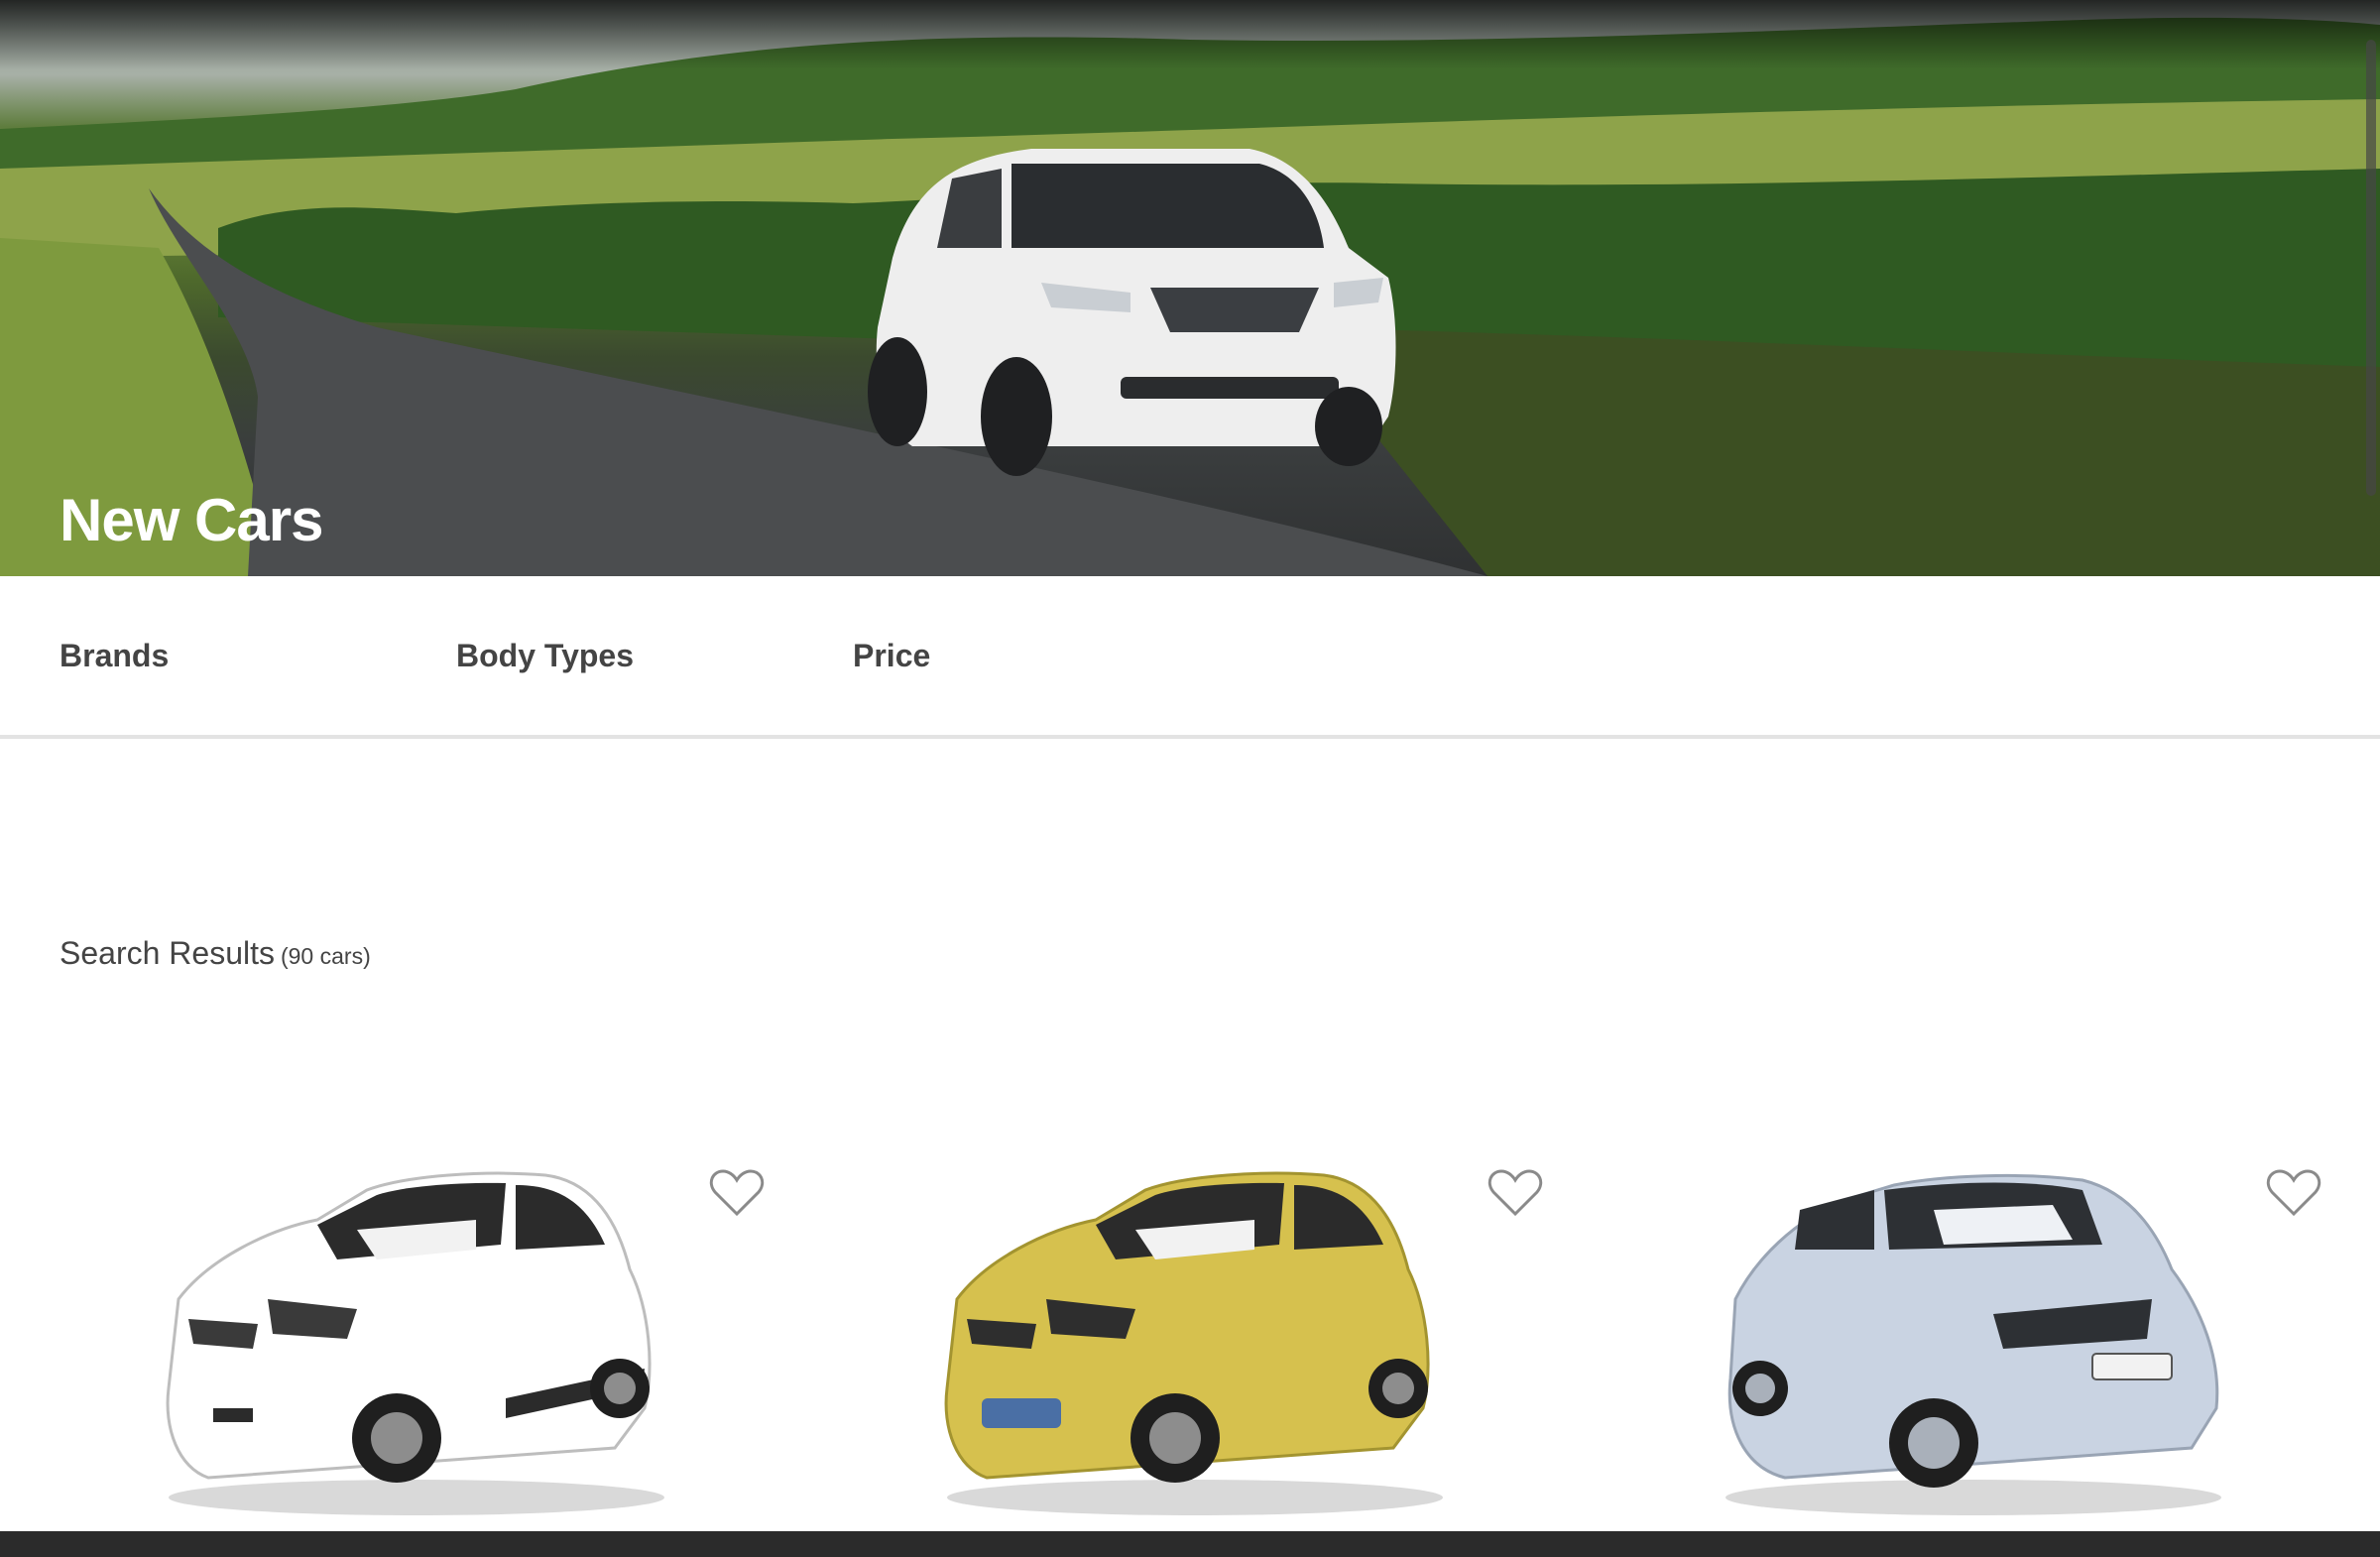  Describe the element at coordinates (1132, 312) in the screenshot. I see `hero-suv-illustration` at that location.